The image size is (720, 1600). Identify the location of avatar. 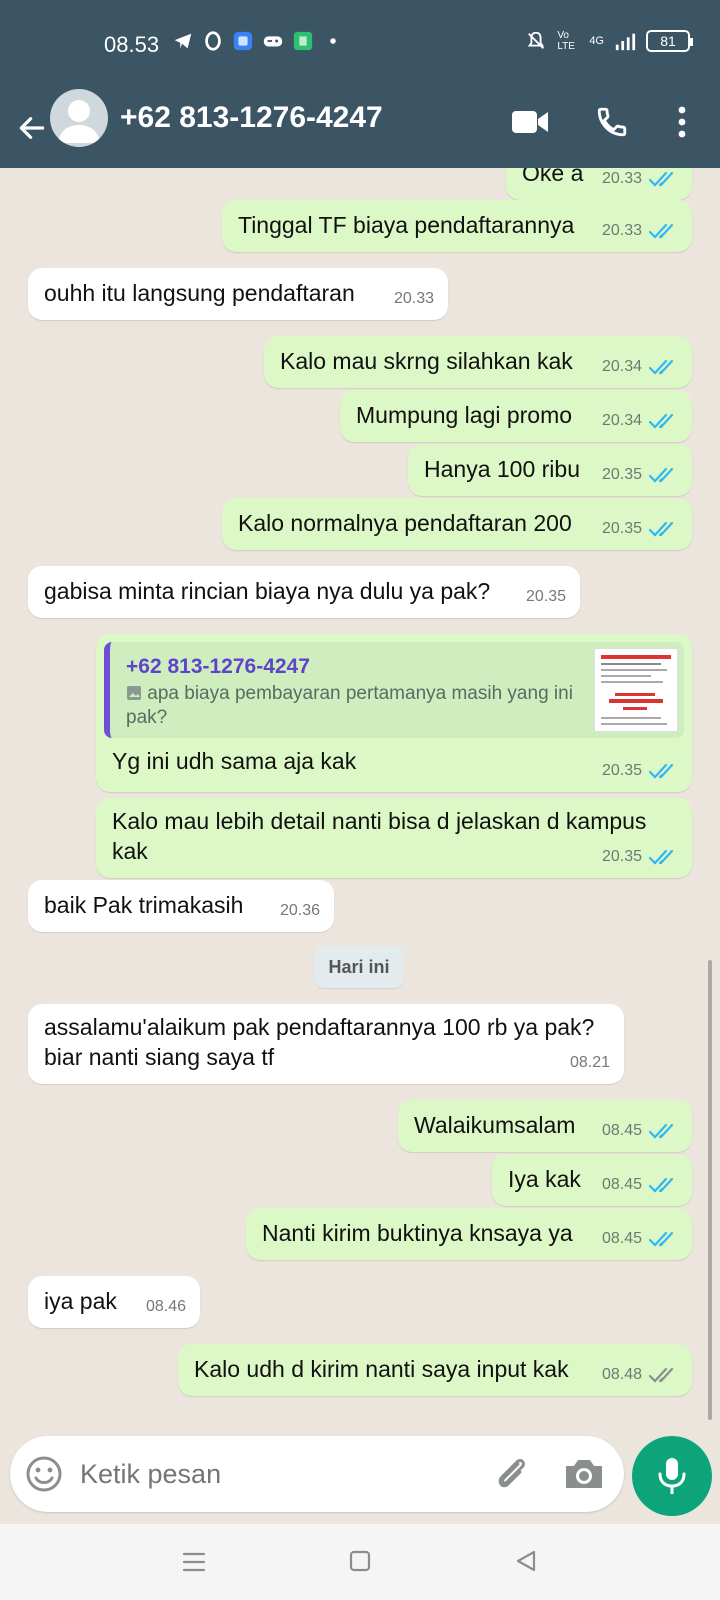
(79, 118).